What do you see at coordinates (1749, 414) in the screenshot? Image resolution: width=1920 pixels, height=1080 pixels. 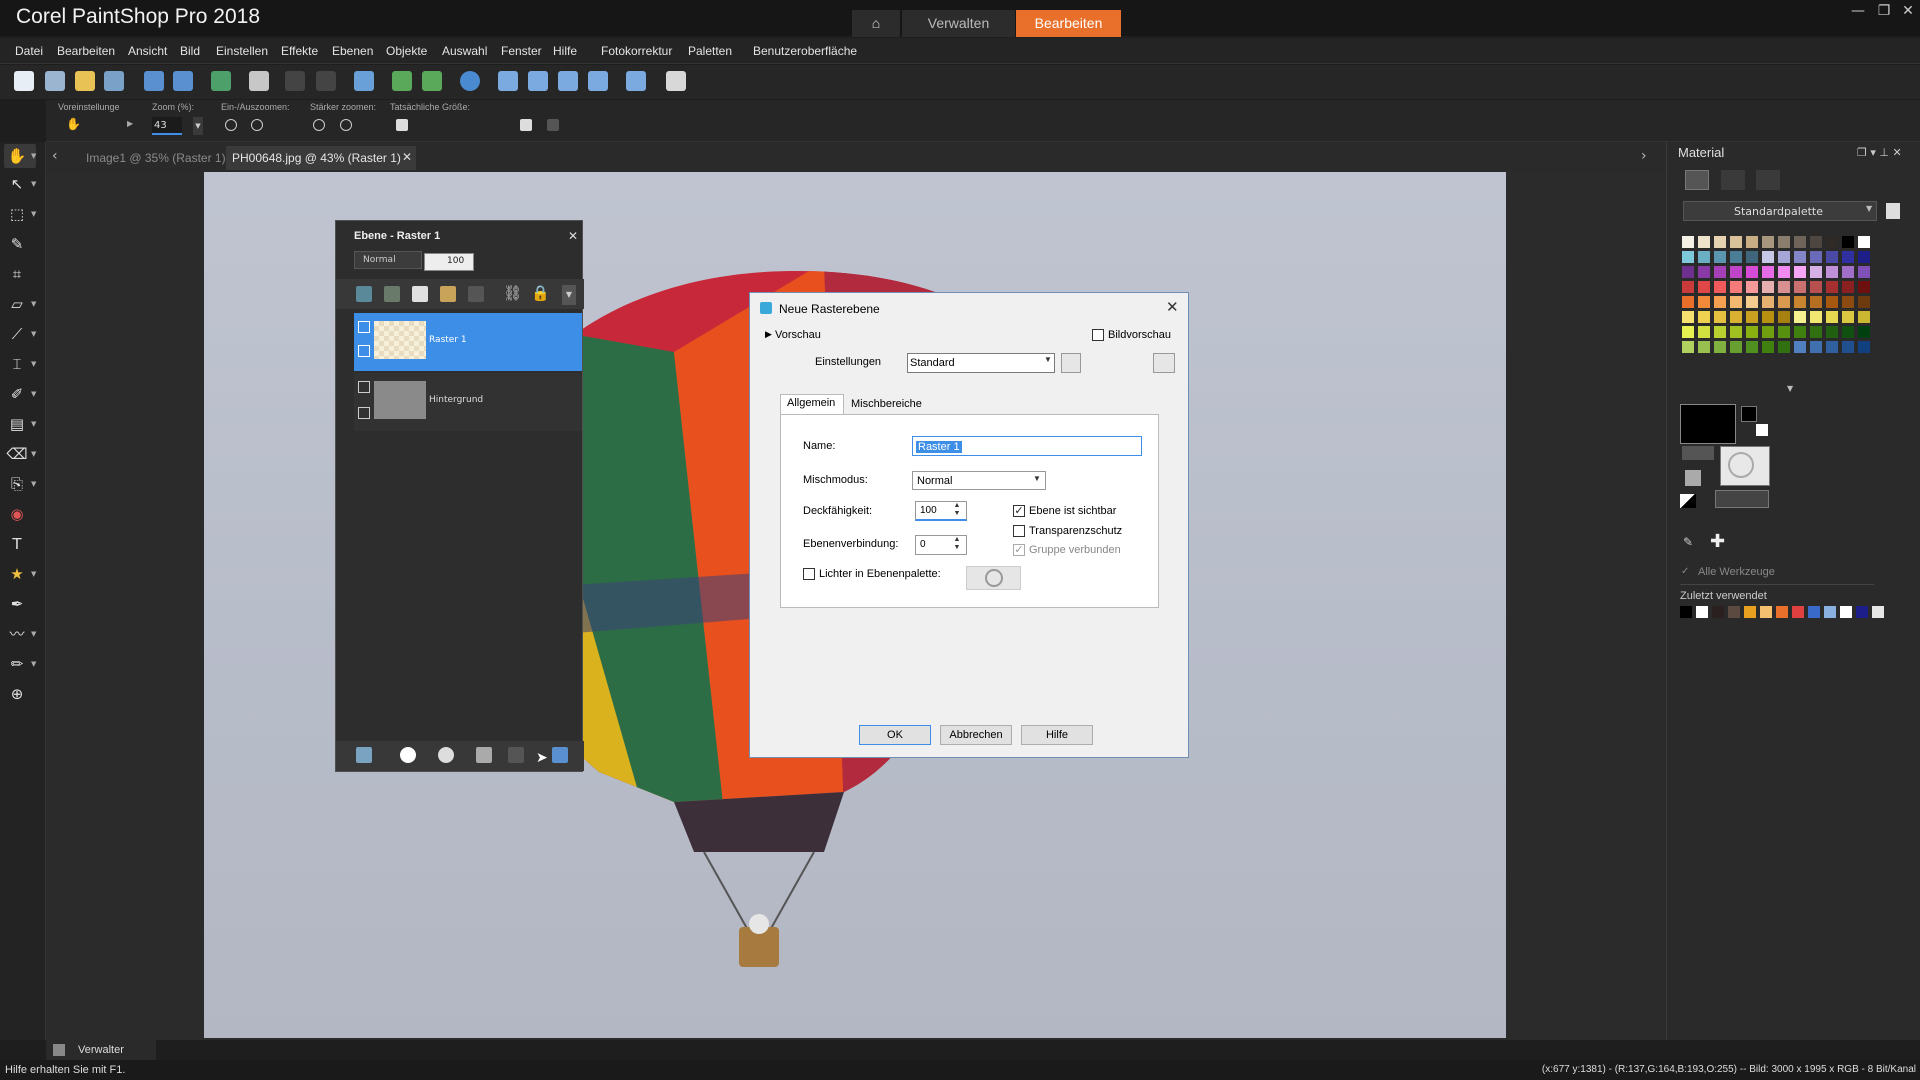 I see `mini-foreground-swatch` at bounding box center [1749, 414].